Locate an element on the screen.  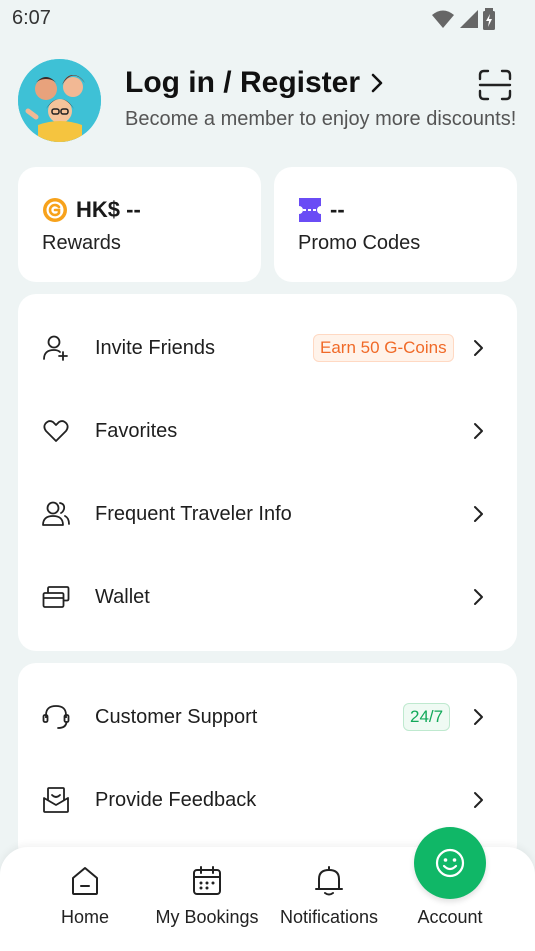
account-fab-button is located at coordinates (450, 863).